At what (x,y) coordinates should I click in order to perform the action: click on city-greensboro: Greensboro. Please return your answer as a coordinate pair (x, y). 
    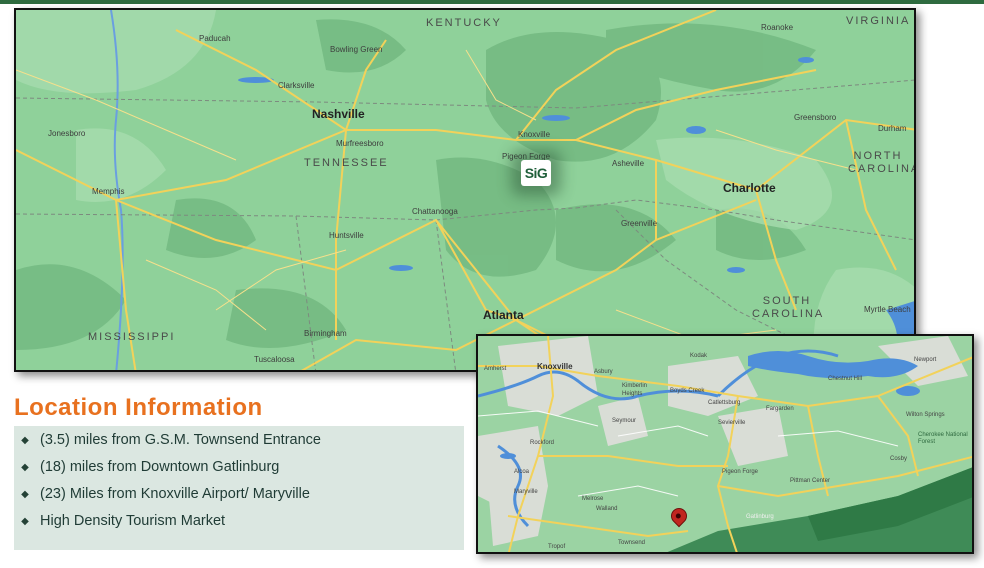
    Looking at the image, I should click on (815, 117).